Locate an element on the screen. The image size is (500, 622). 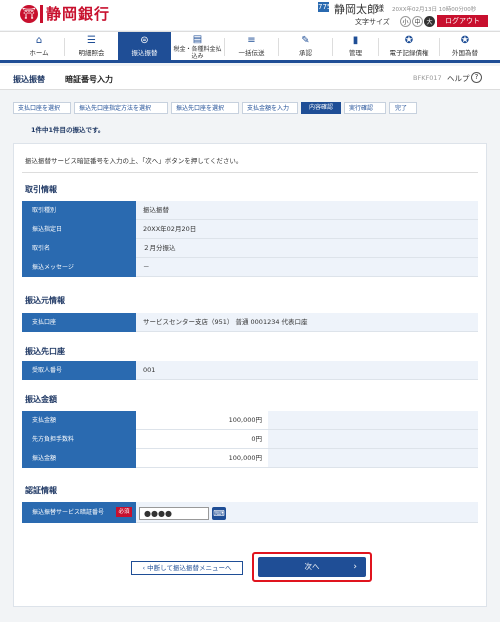
row-value: 20XX年02月20日 is located at coordinates (307, 229).